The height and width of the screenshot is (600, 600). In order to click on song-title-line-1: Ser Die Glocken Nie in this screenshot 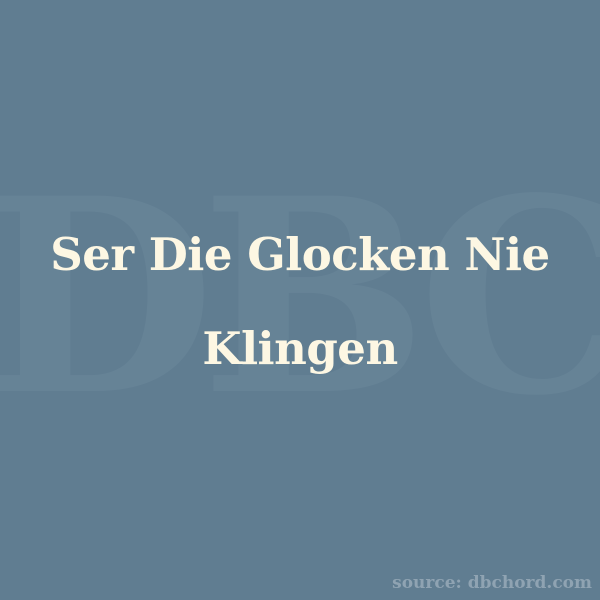, I will do `click(300, 254)`.